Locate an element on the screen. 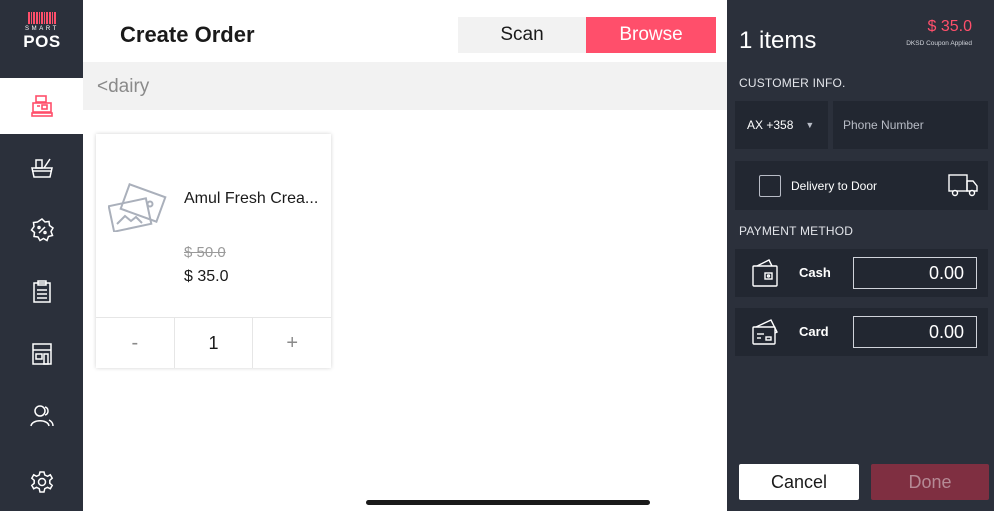 The width and height of the screenshot is (994, 511). sidebar-item-customers is located at coordinates (41, 416).